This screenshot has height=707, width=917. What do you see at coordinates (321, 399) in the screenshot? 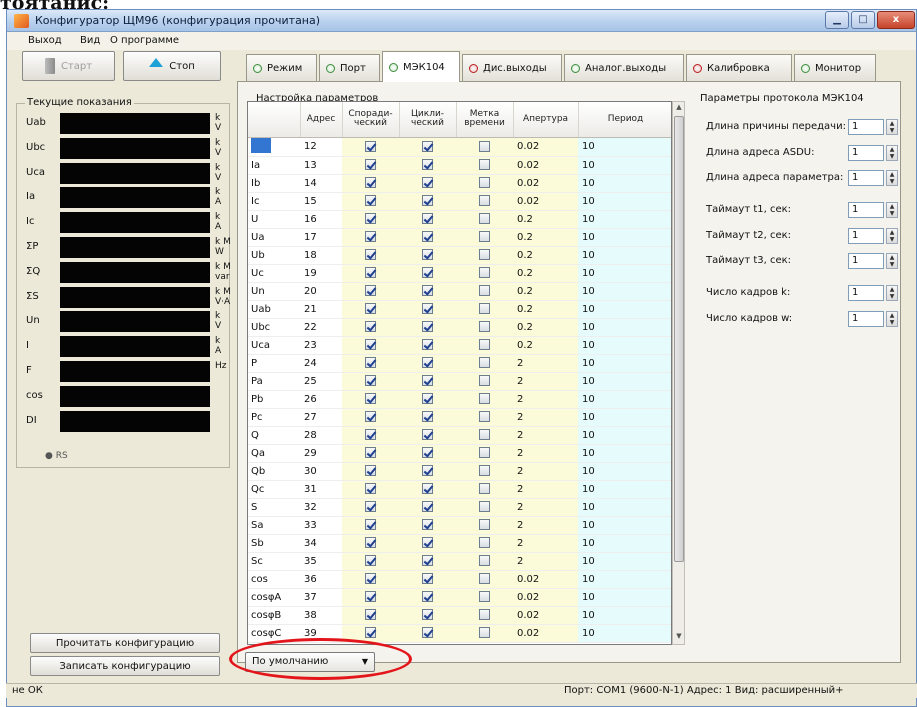
I see `param-address: 26` at bounding box center [321, 399].